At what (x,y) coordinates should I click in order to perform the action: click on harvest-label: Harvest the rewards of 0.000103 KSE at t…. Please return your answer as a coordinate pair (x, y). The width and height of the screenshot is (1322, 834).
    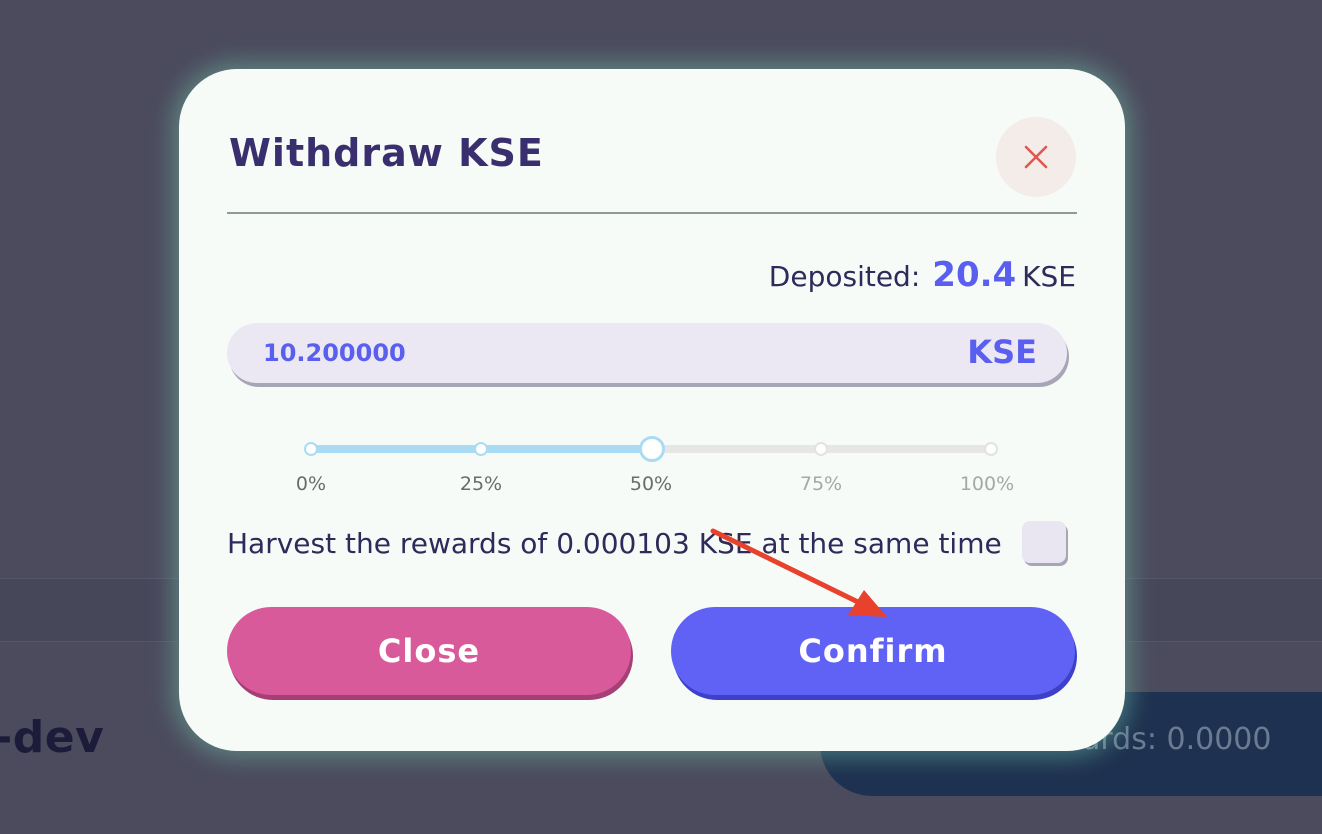
    Looking at the image, I should click on (614, 543).